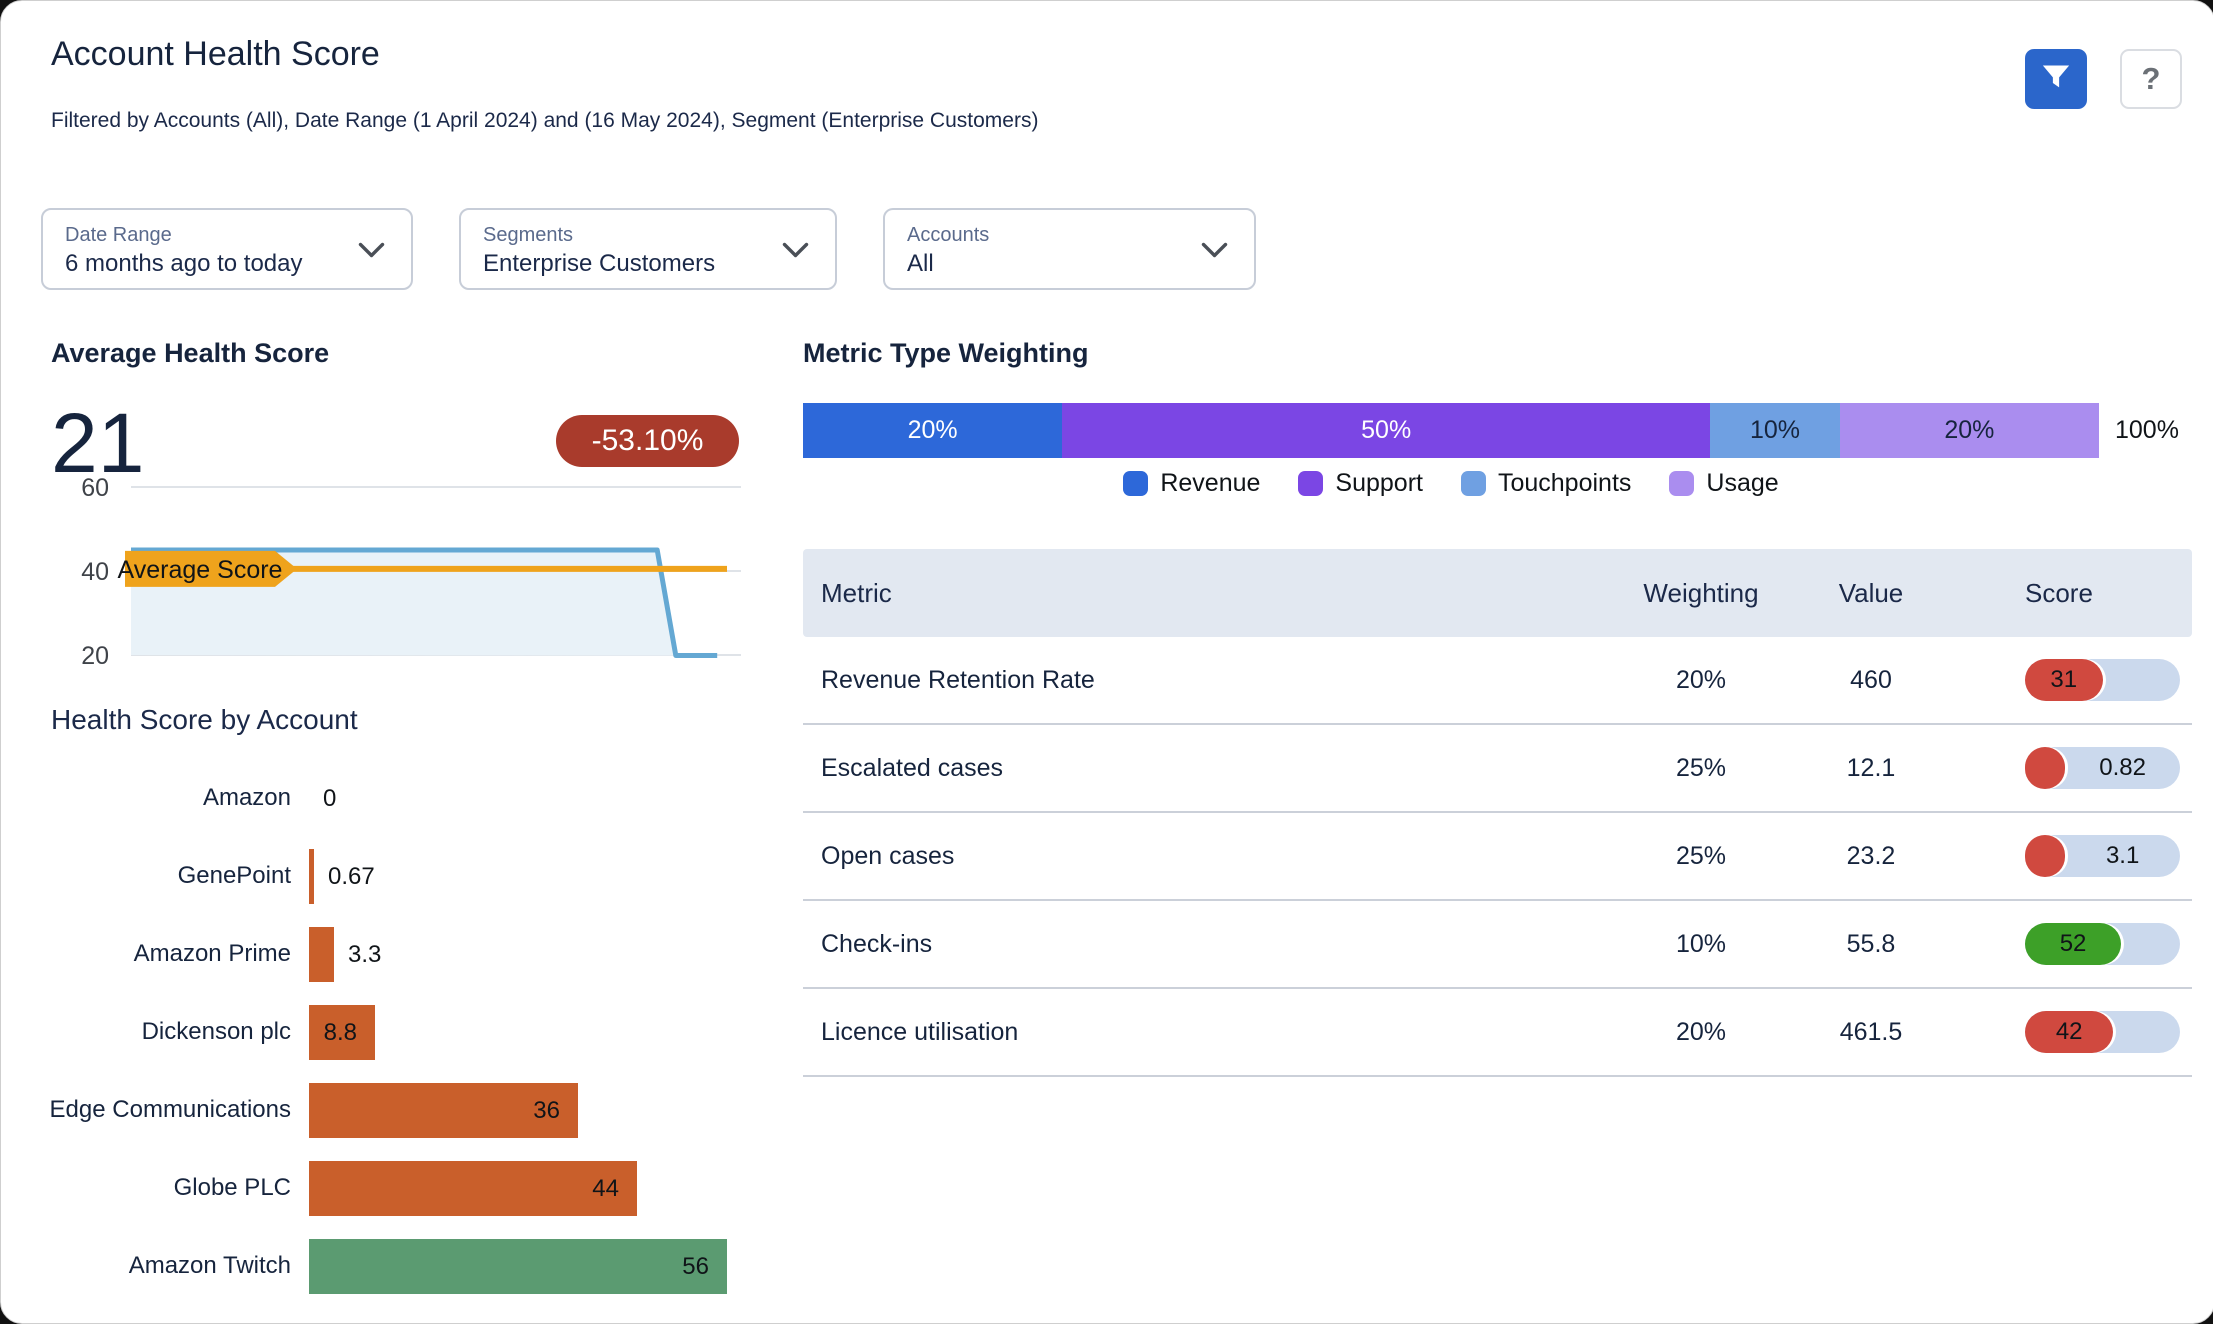 Image resolution: width=2213 pixels, height=1324 pixels. I want to click on legend-label: Usage, so click(1742, 483).